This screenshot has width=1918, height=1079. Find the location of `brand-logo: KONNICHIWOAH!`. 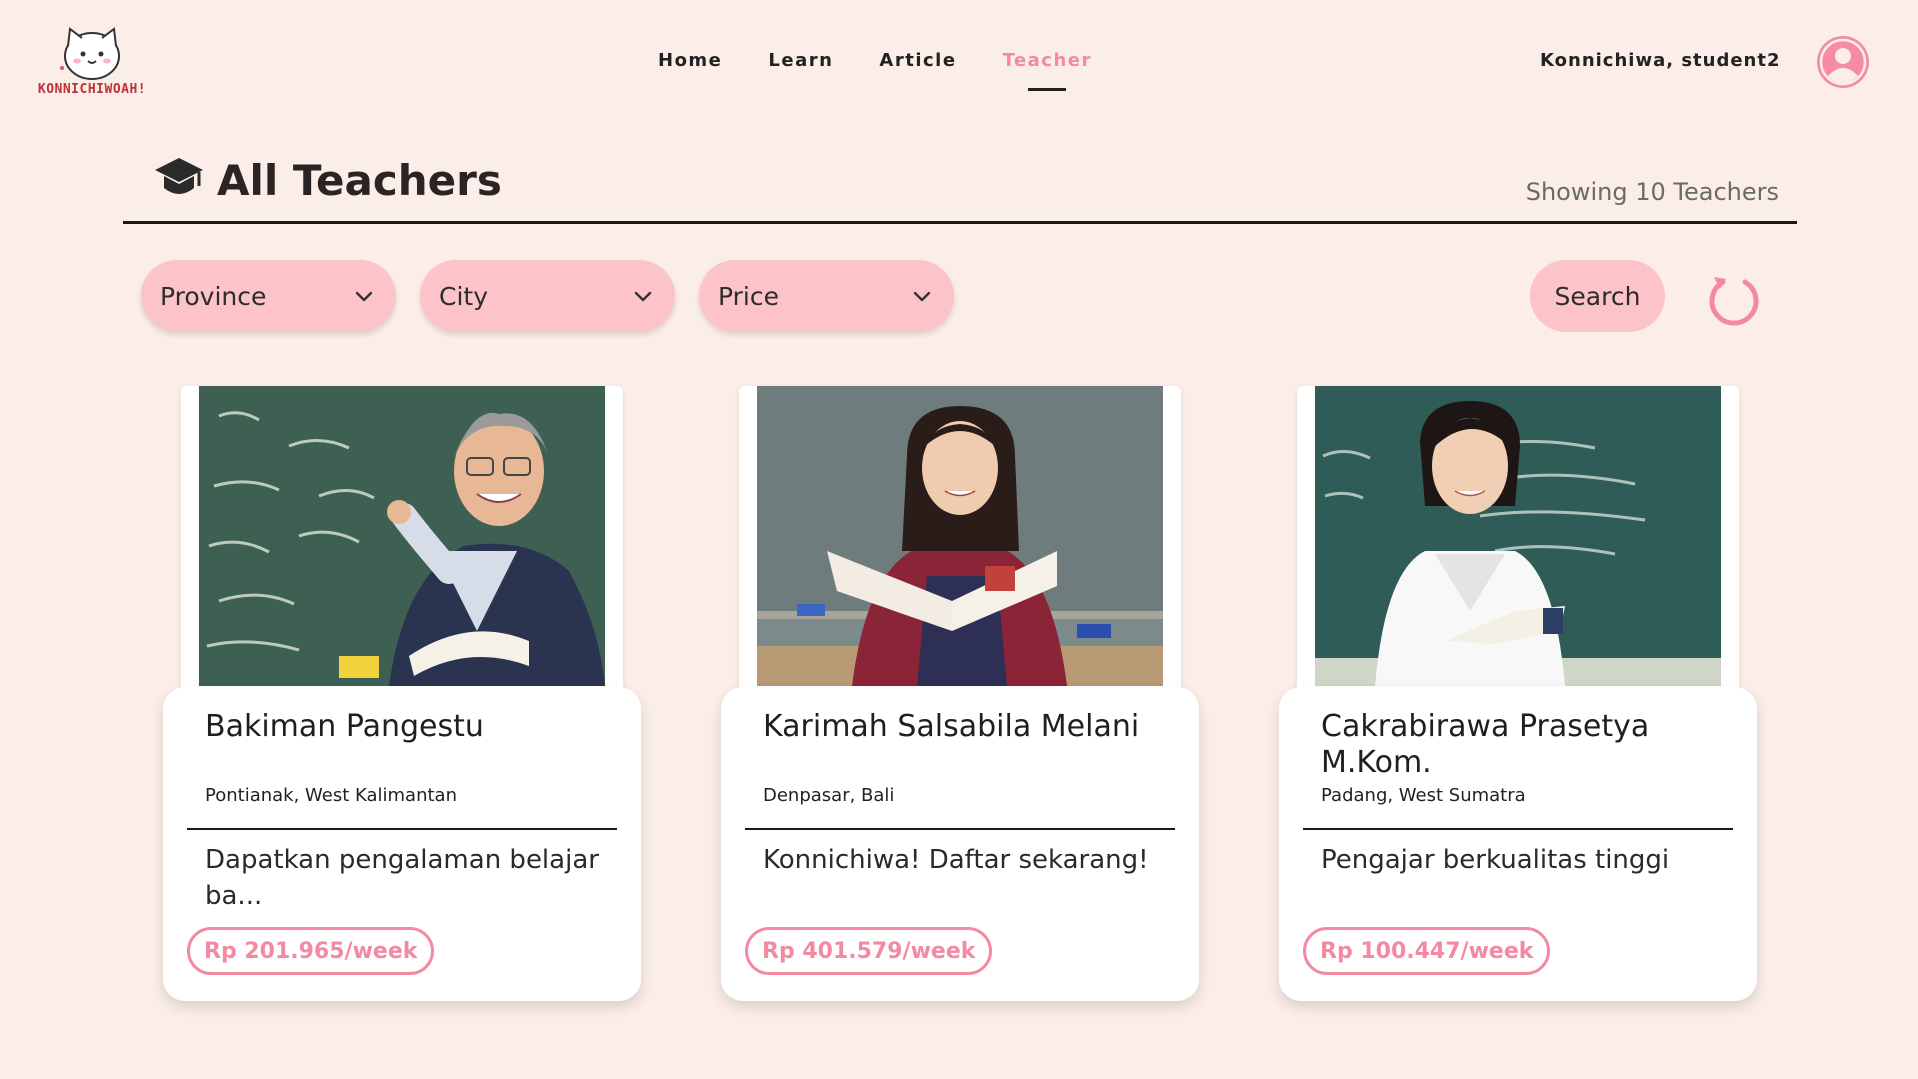

brand-logo: KONNICHIWOAH! is located at coordinates (92, 64).